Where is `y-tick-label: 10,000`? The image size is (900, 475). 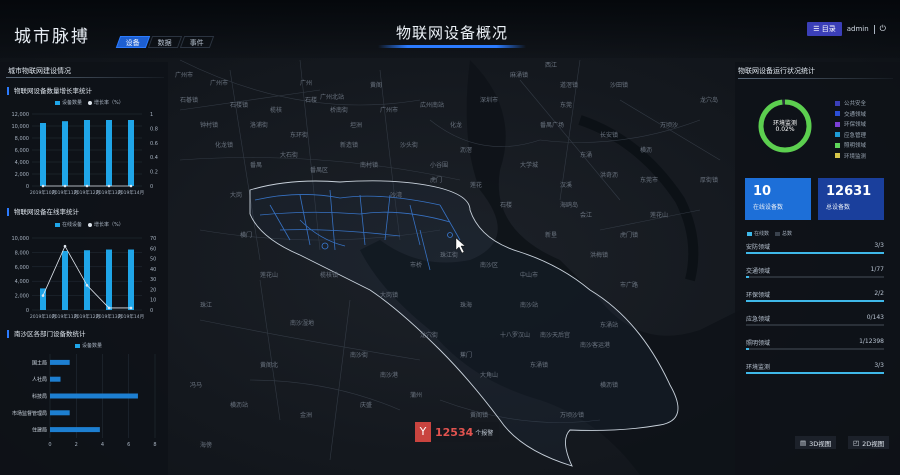
y-tick-label: 10,000 is located at coordinates (21, 127).